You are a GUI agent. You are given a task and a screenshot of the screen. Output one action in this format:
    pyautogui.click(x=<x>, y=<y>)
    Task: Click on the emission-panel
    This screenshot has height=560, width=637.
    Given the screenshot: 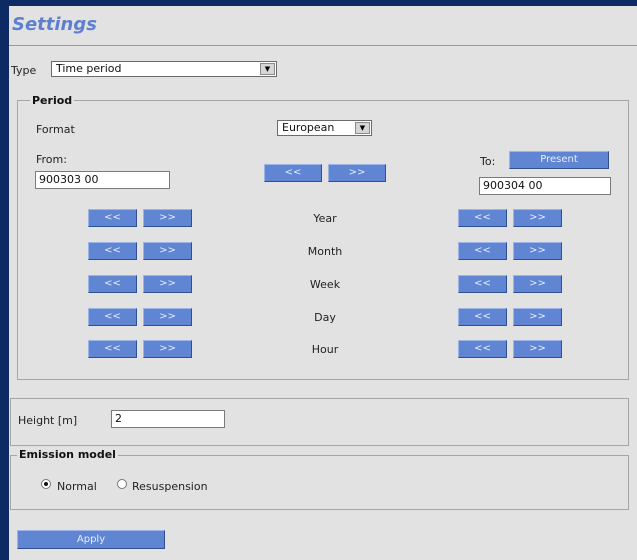 What is the action you would take?
    pyautogui.click(x=319, y=482)
    